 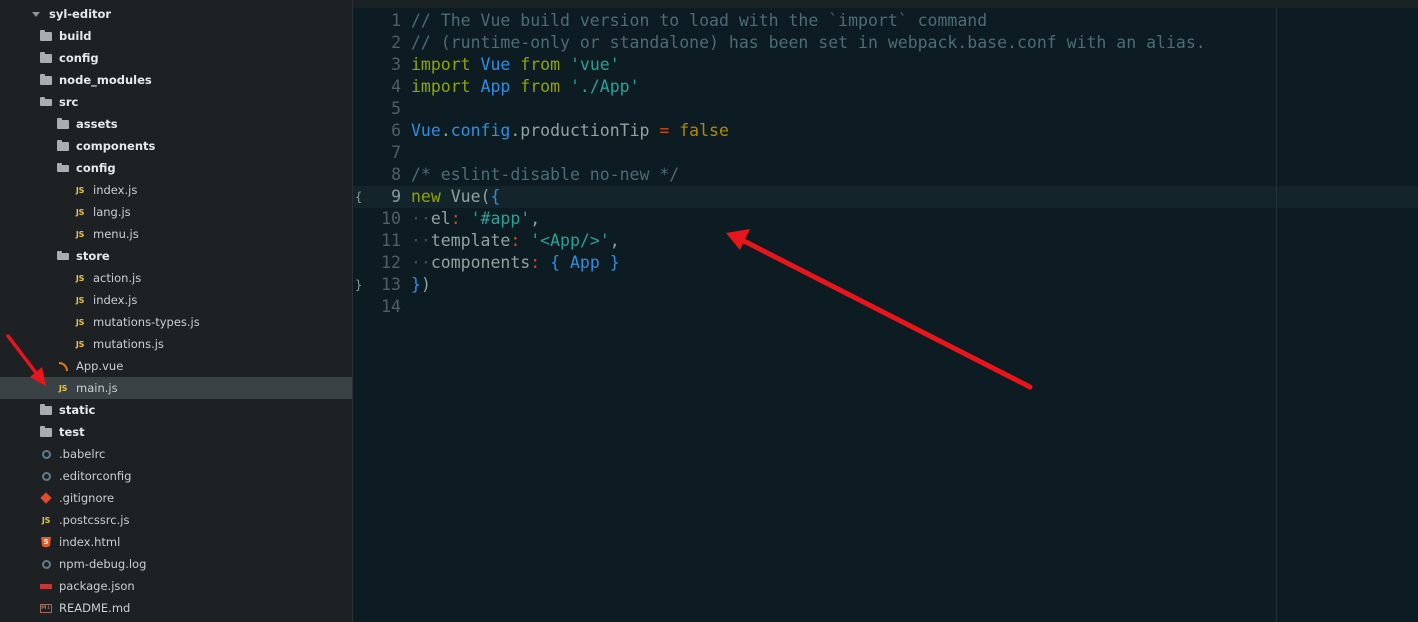 I want to click on tree-item-label: assets, so click(x=97, y=124).